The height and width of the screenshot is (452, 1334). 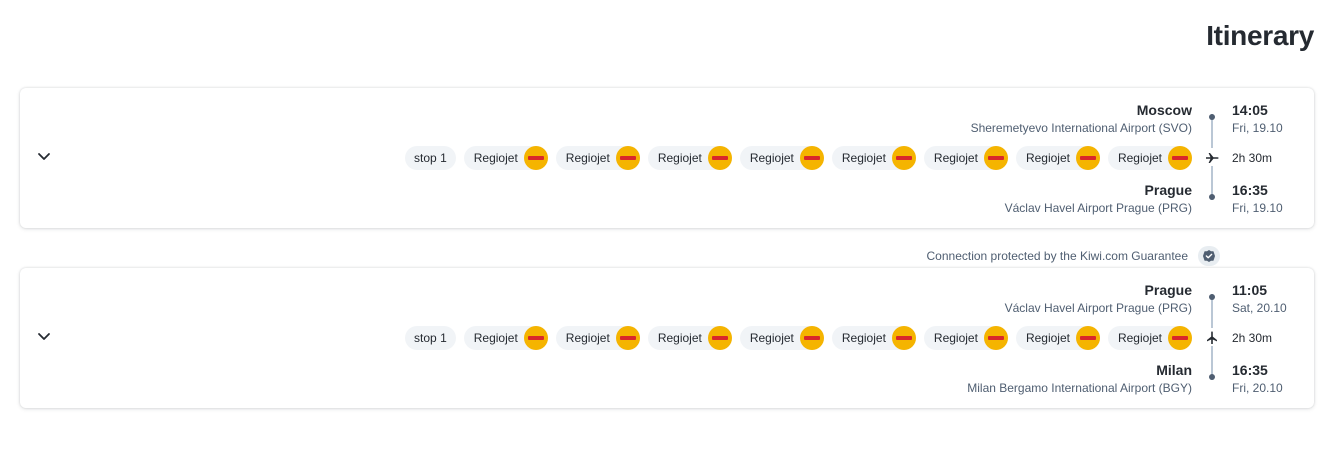 I want to click on departure-time: 14:05, so click(x=1250, y=110).